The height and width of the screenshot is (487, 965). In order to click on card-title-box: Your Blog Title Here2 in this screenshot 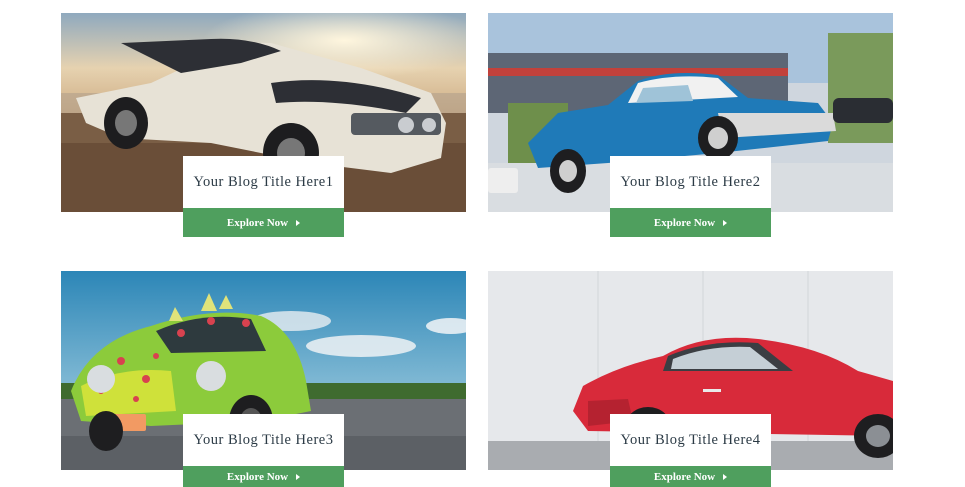, I will do `click(690, 182)`.